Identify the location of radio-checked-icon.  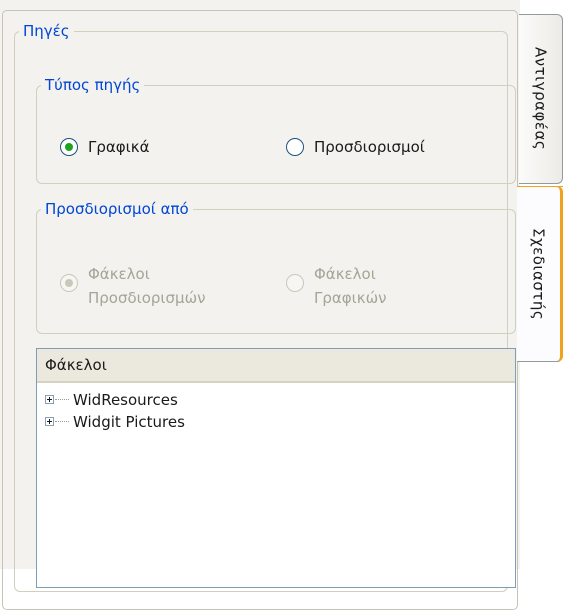
(69, 147).